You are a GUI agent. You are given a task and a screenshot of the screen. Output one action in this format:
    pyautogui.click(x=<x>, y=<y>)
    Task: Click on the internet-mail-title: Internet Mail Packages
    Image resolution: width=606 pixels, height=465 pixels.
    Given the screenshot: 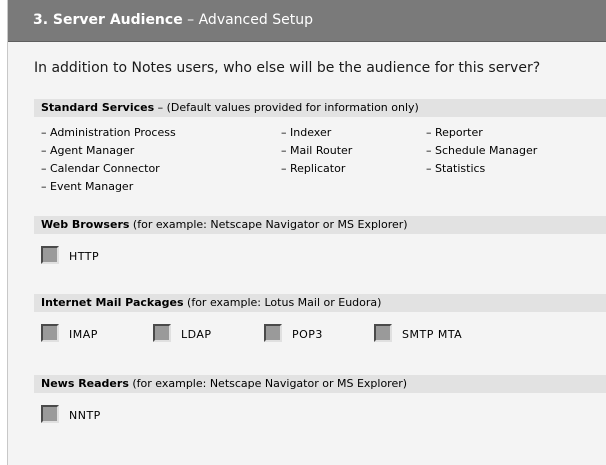 What is the action you would take?
    pyautogui.click(x=112, y=302)
    